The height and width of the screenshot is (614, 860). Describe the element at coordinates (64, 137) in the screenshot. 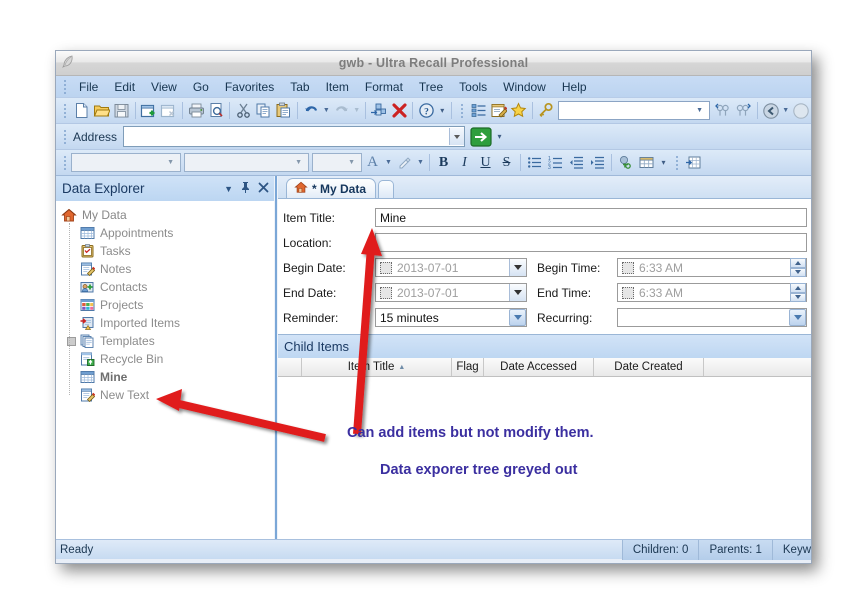

I see `address-gripper` at that location.